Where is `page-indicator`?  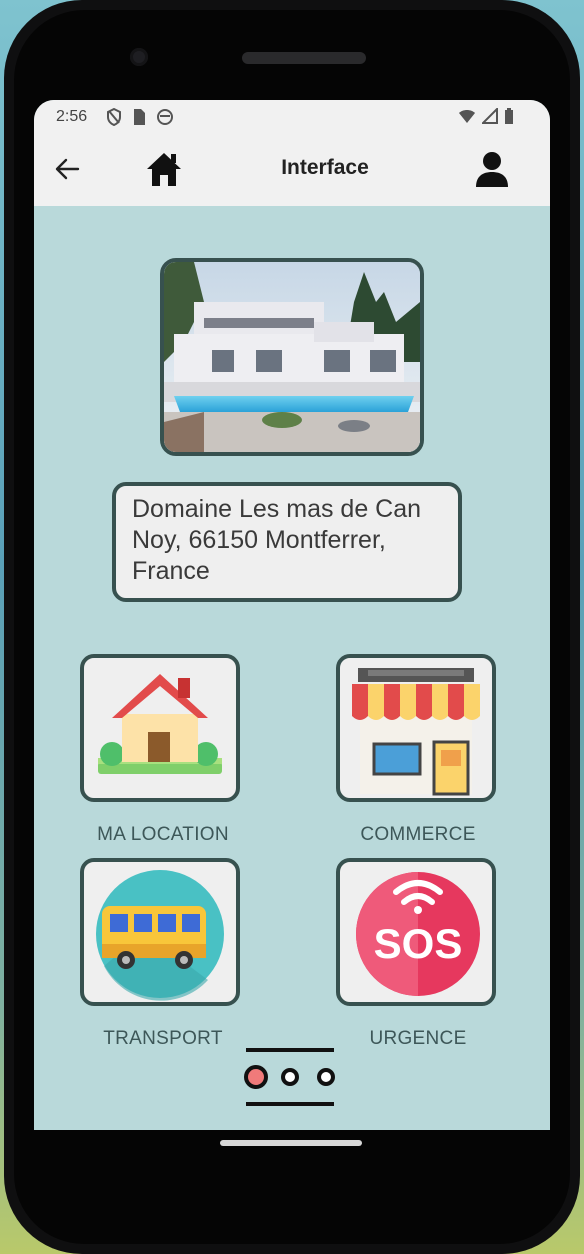 page-indicator is located at coordinates (290, 1078).